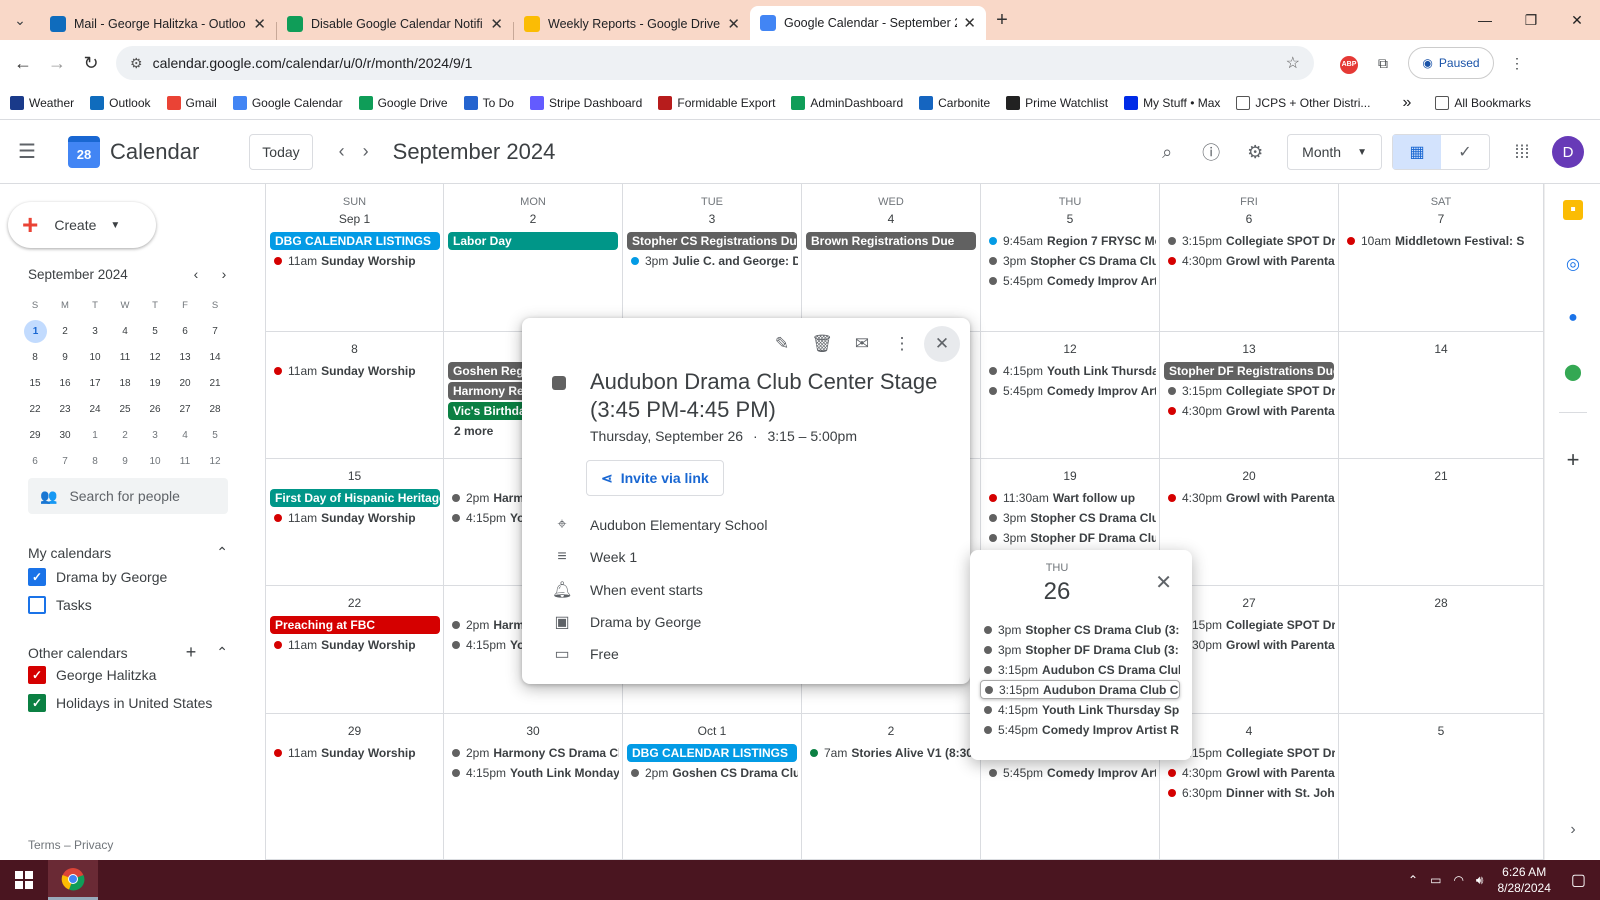 Image resolution: width=1600 pixels, height=900 pixels. I want to click on mini-day: 13, so click(185, 357).